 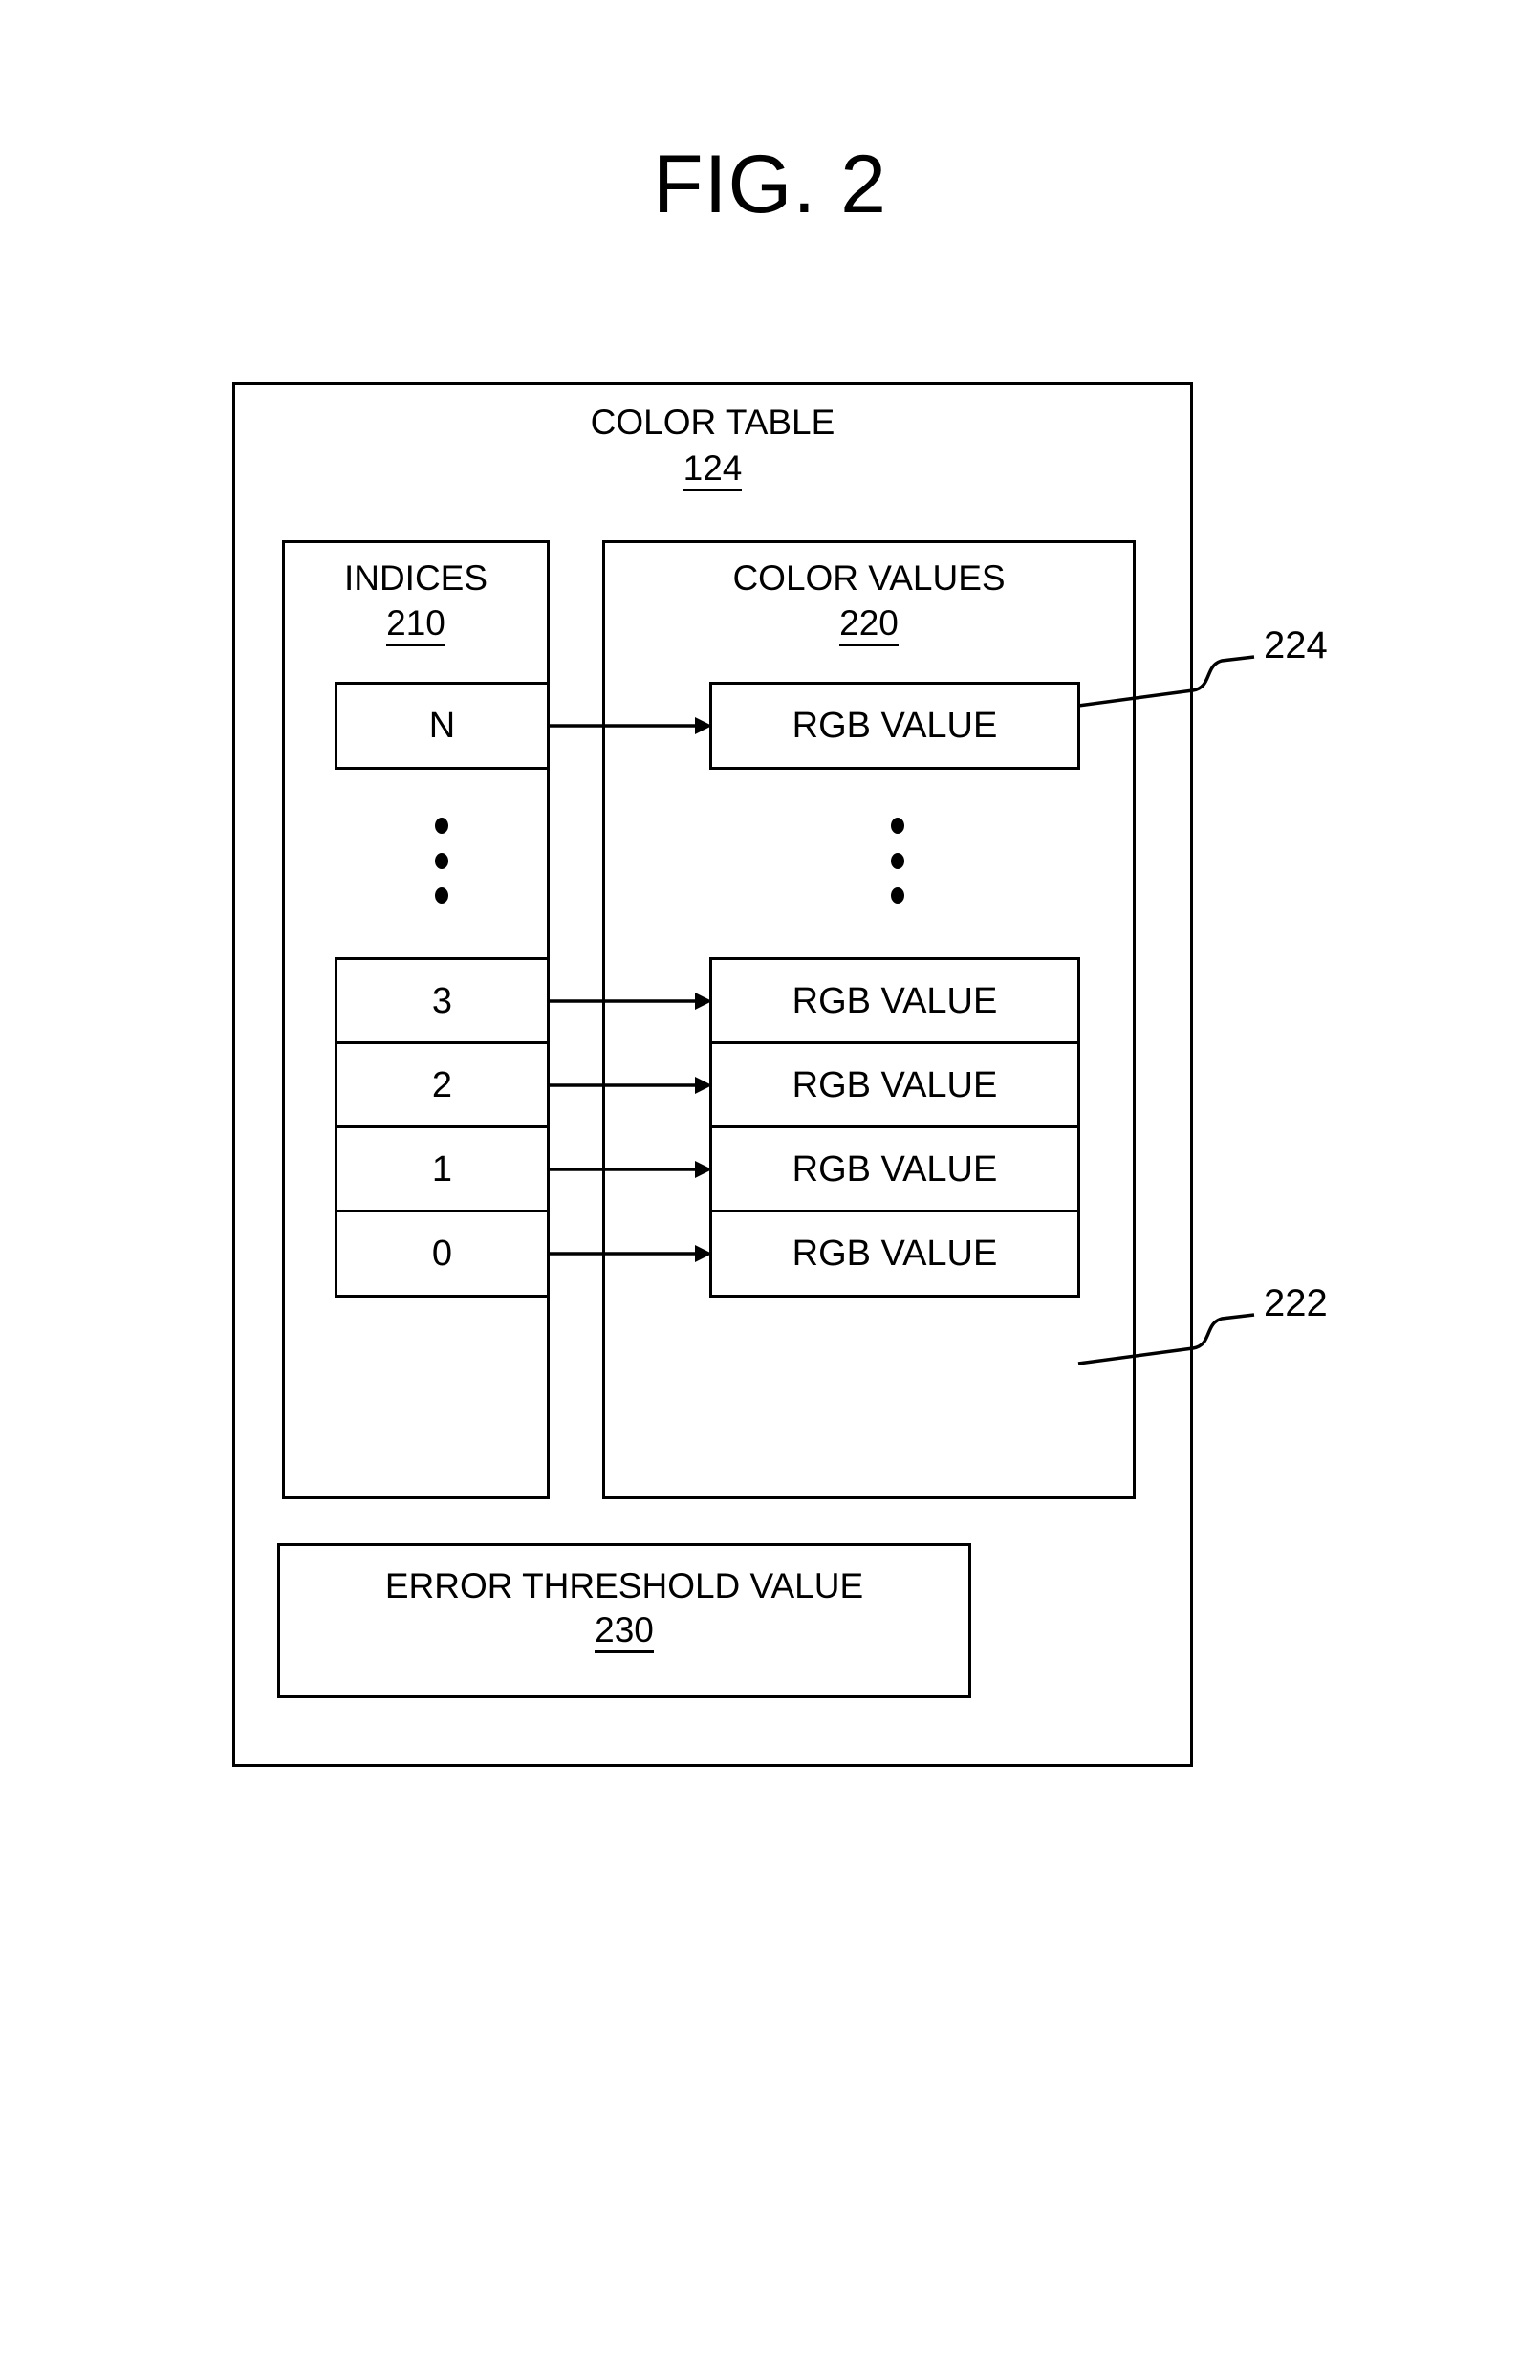 What do you see at coordinates (442, 1085) in the screenshot?
I see `index-cell-2: 2` at bounding box center [442, 1085].